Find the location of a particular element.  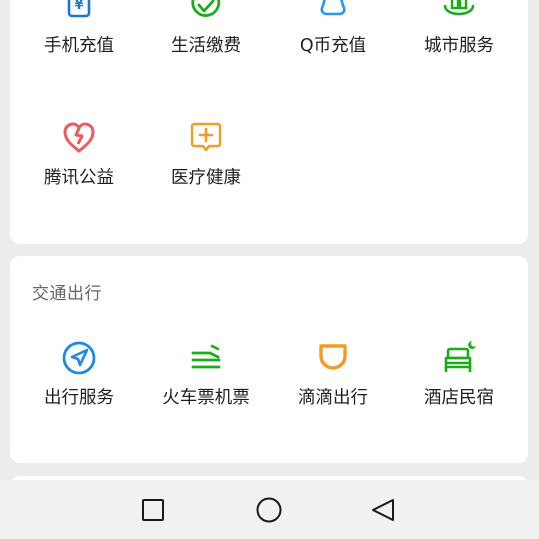

service-city: 城市服务 is located at coordinates (459, 28).